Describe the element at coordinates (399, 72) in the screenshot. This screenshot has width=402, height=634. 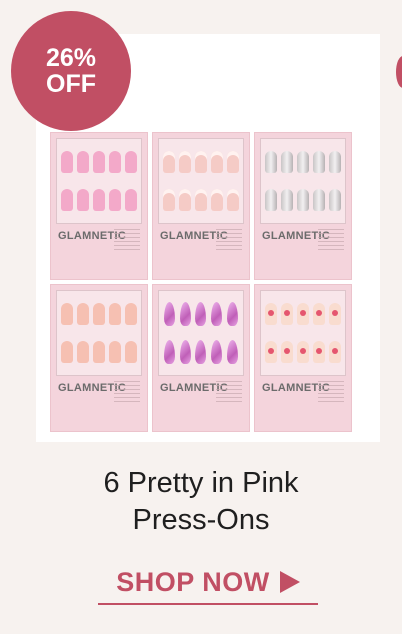
I see `carousel-next-peek` at that location.